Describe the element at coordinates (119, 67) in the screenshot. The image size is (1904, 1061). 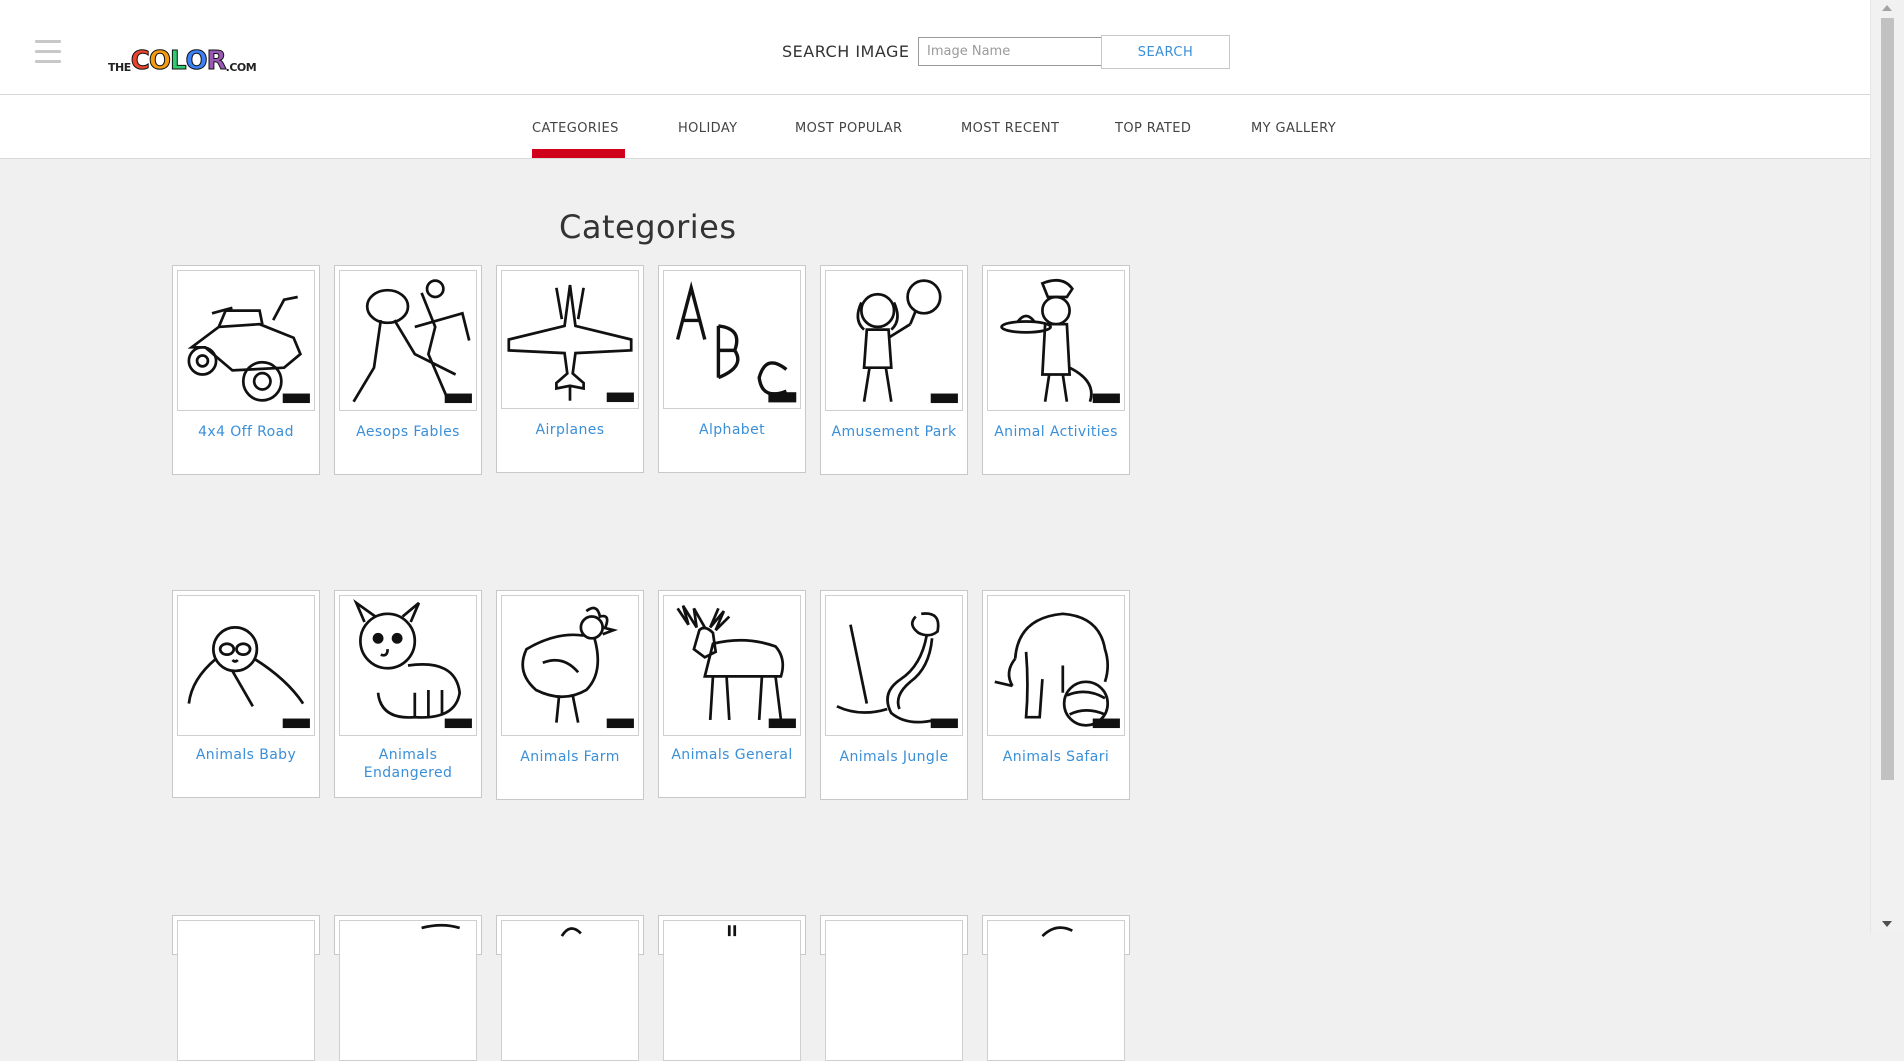
I see `logo-prefix: THE` at that location.